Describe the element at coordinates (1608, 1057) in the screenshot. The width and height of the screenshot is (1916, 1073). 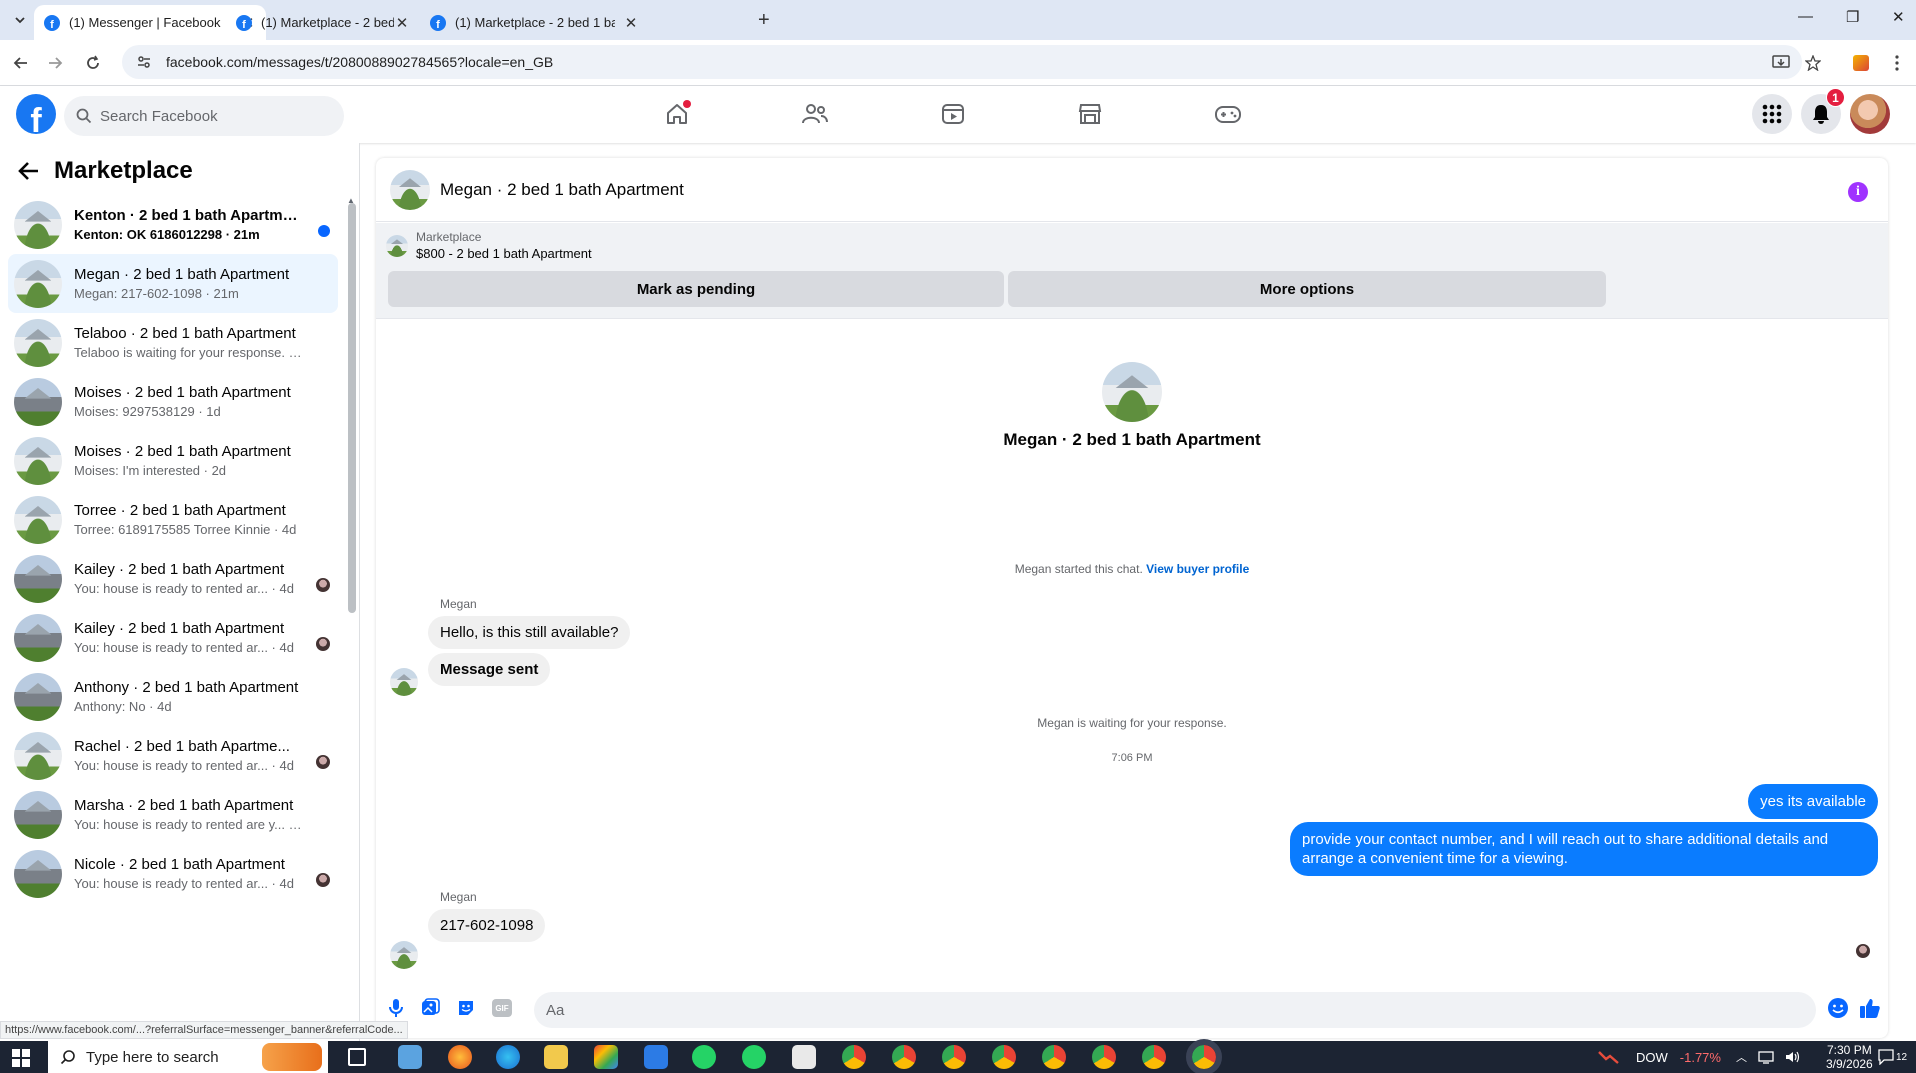
I see `stock-down-icon` at that location.